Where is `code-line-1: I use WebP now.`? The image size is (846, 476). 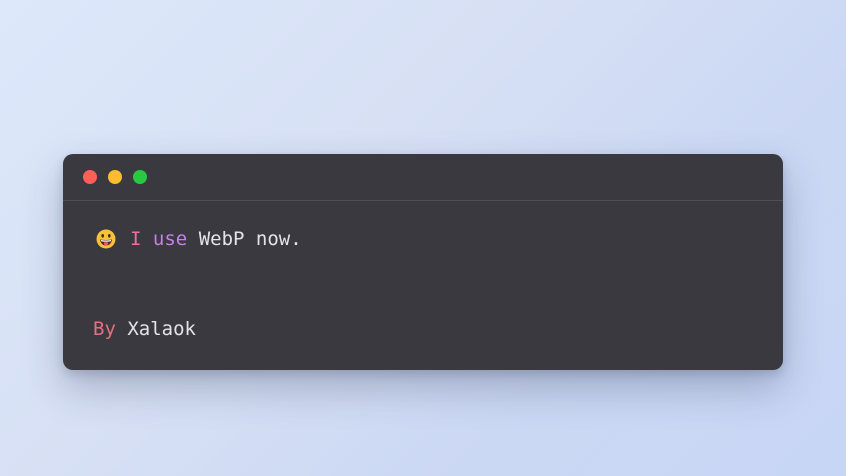
code-line-1: I use WebP now. is located at coordinates (199, 239).